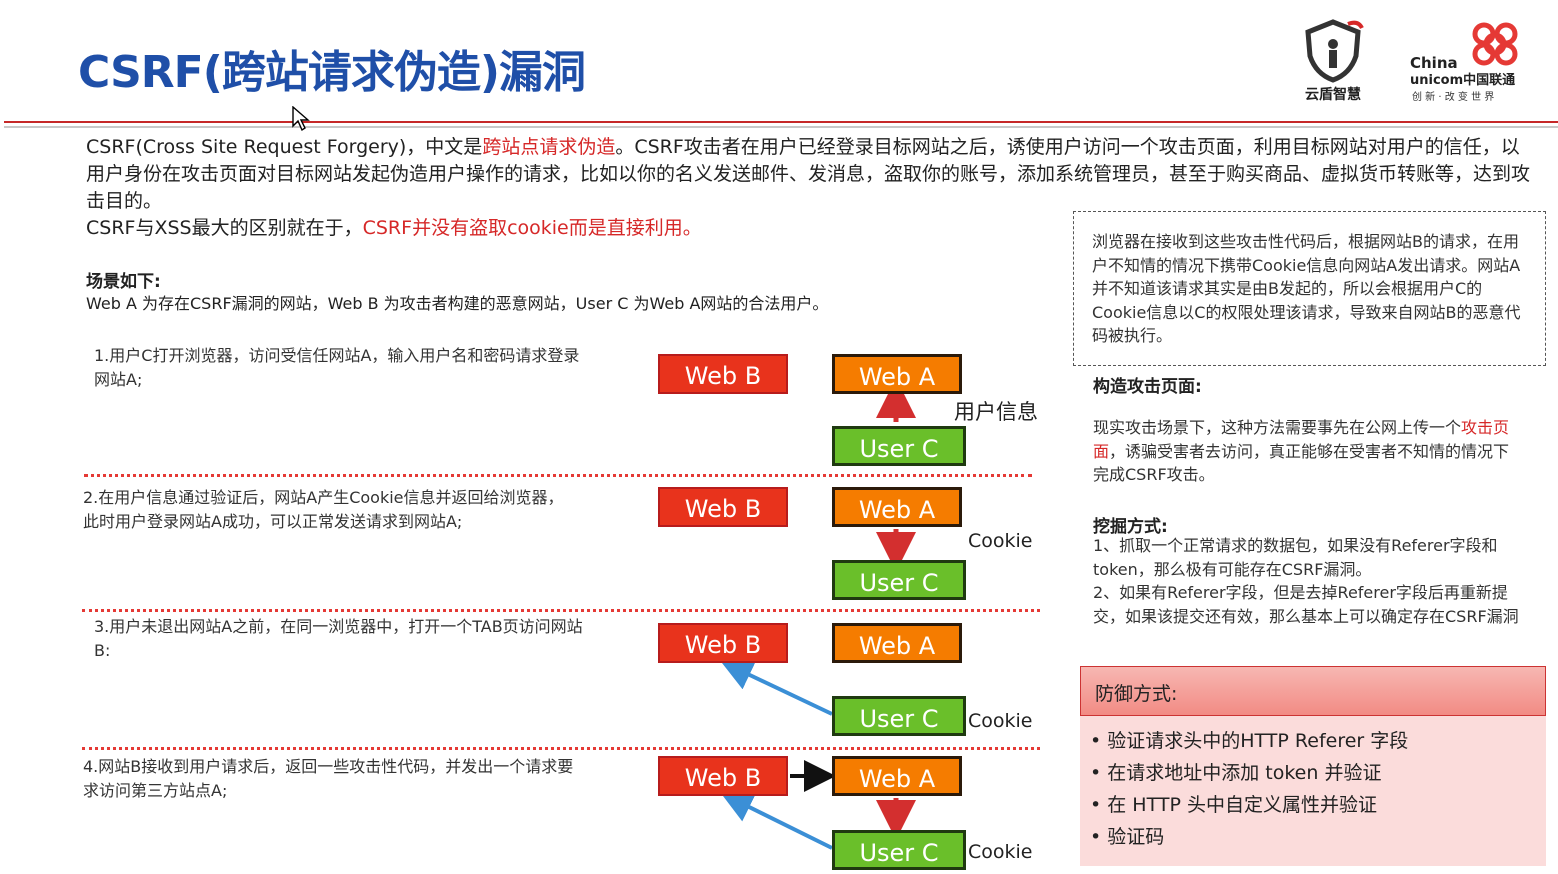 The image size is (1558, 874). What do you see at coordinates (996, 412) in the screenshot?
I see `label-user-info: 用户信息` at bounding box center [996, 412].